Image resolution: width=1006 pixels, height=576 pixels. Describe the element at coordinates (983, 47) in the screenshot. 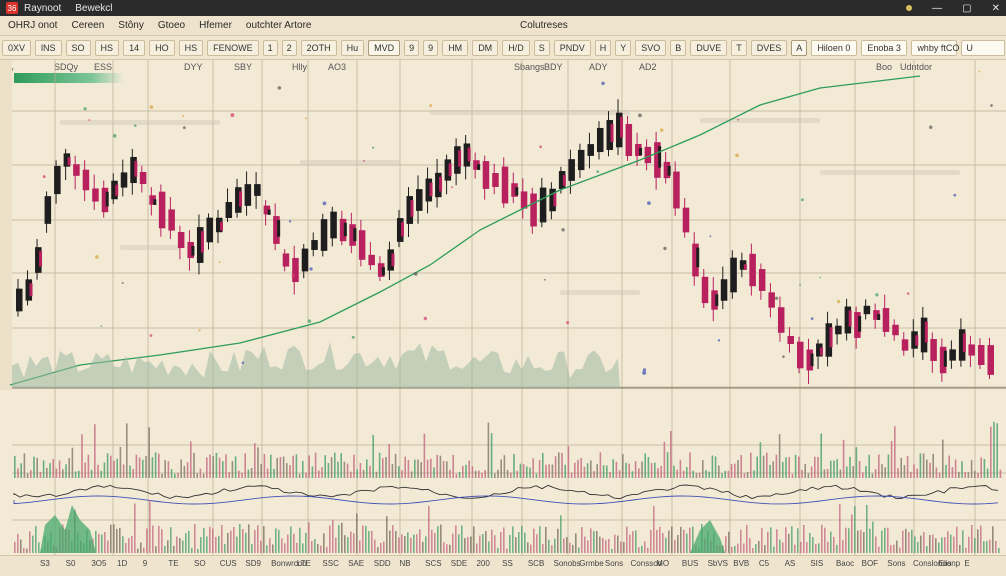

I see `toolbar-button: U` at that location.